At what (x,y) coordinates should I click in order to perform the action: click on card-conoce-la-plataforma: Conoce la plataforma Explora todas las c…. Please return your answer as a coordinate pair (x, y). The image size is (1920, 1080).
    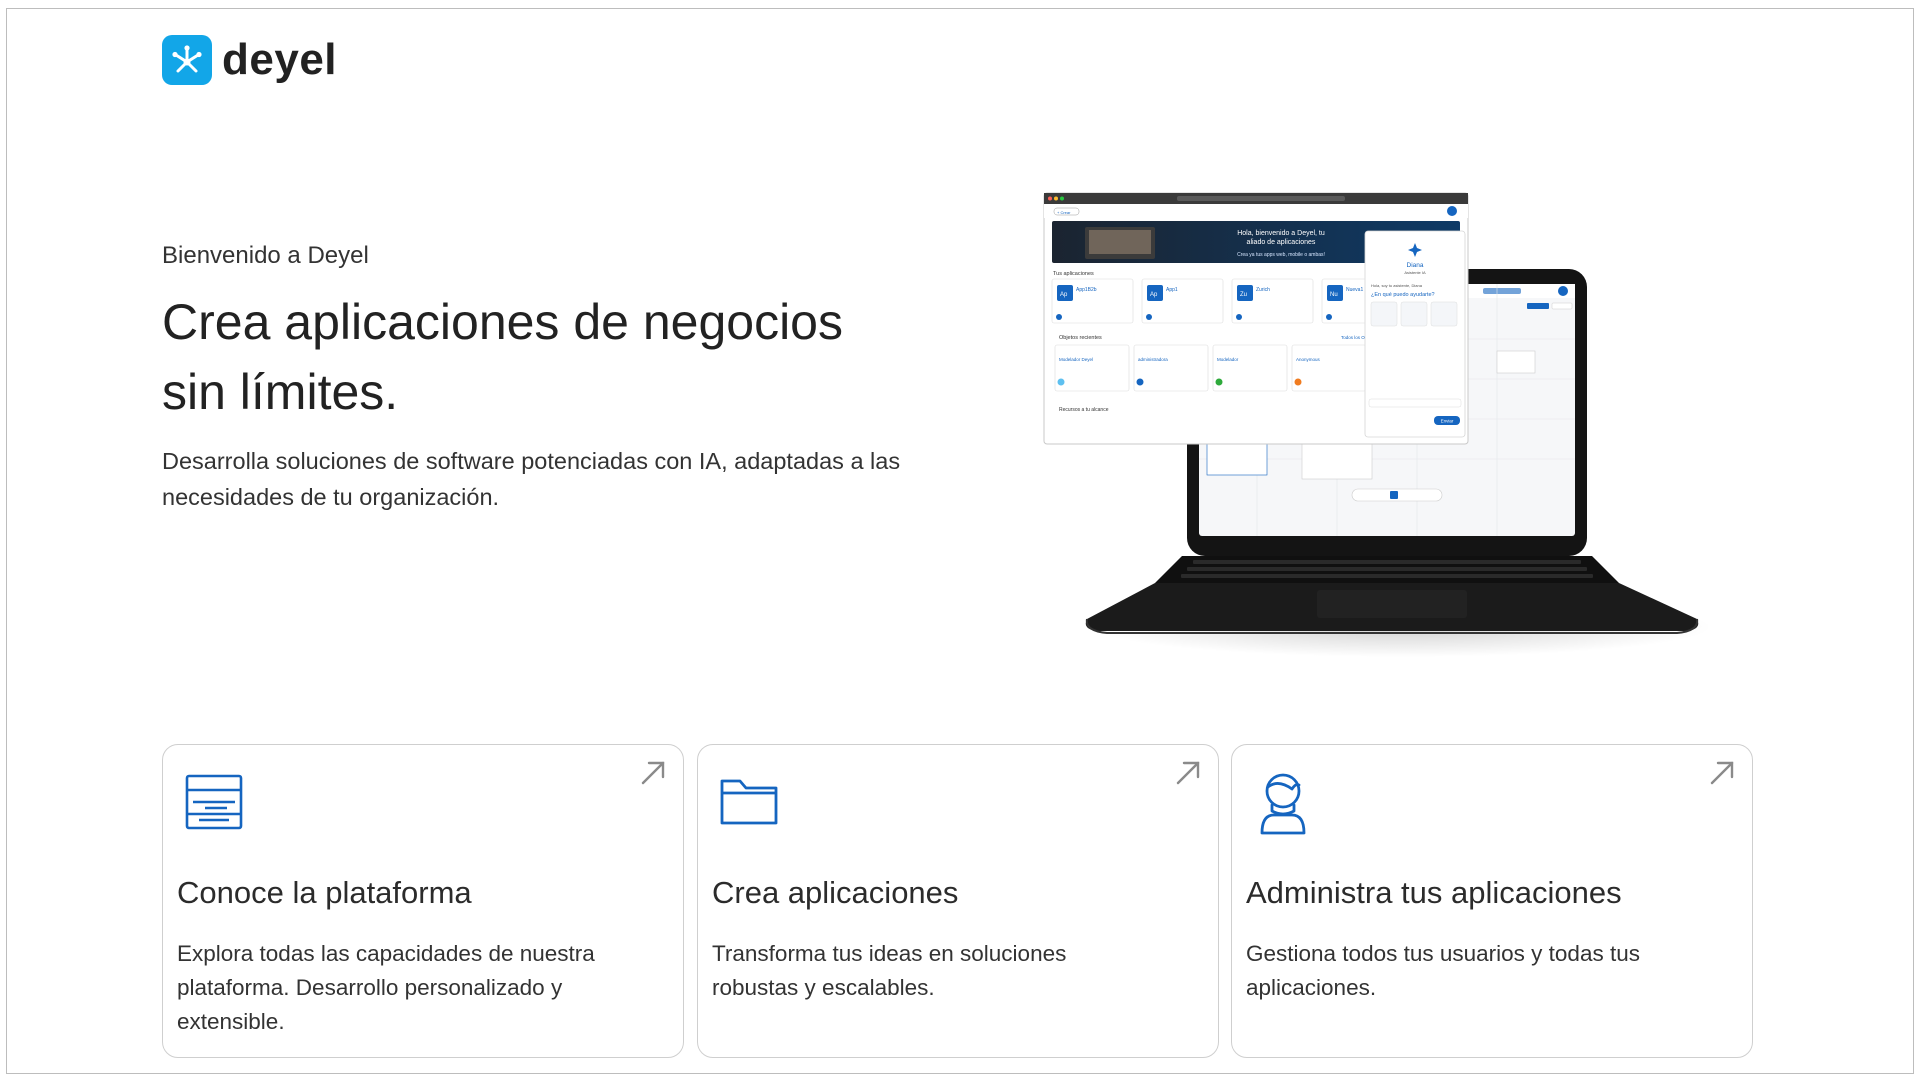
    Looking at the image, I should click on (423, 901).